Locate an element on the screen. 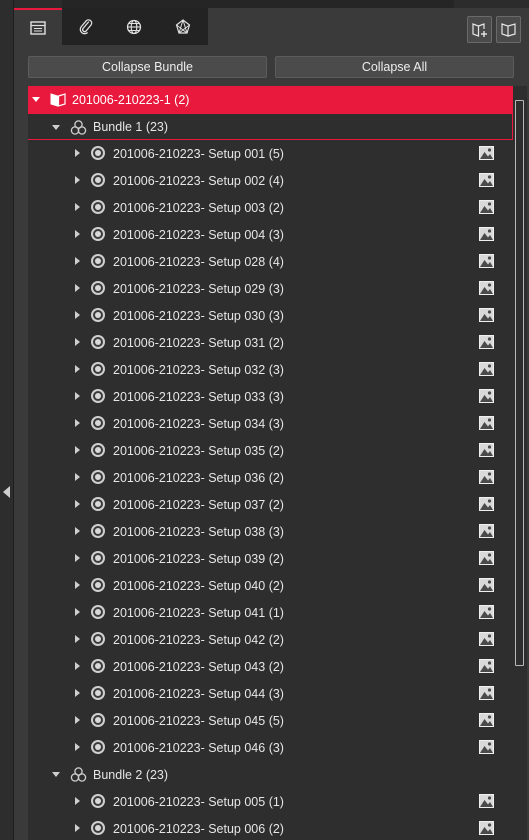  tab-attachments is located at coordinates (86, 26).